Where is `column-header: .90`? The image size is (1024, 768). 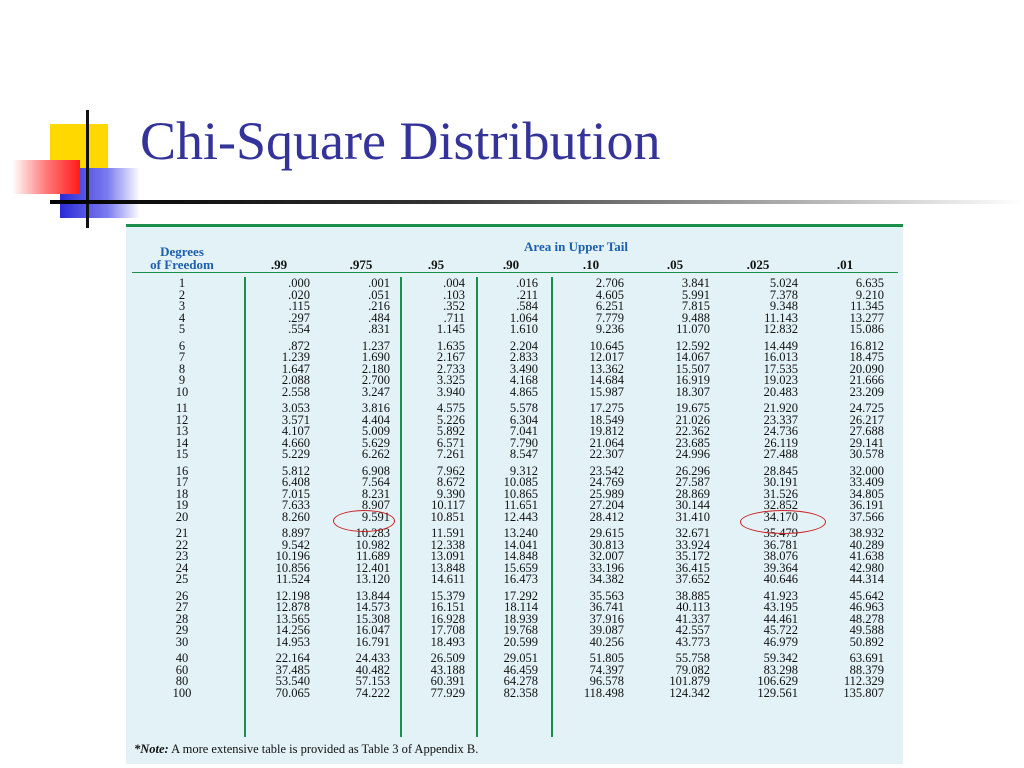
column-header: .90 is located at coordinates (511, 264).